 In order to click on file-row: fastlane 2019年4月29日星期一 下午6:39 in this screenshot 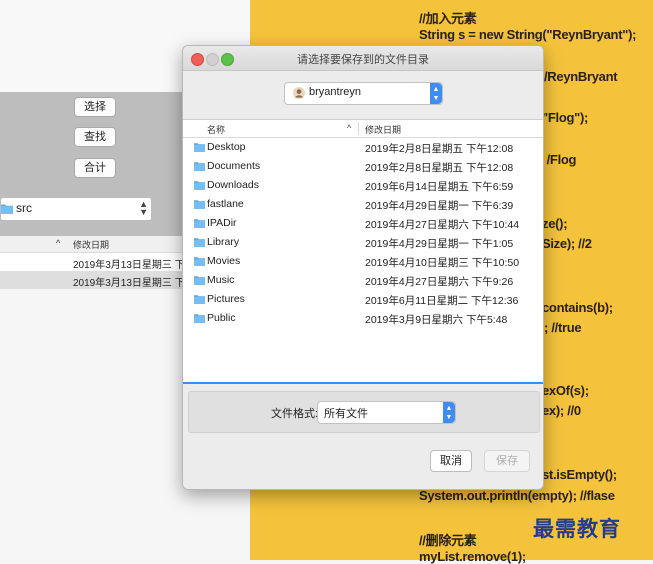, I will do `click(363, 204)`.